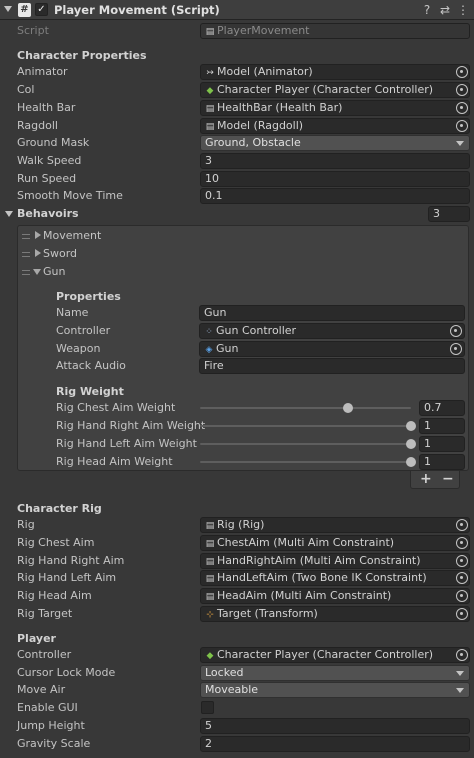 Image resolution: width=474 pixels, height=758 pixels. Describe the element at coordinates (116, 407) in the screenshot. I see `rig-weight-slider-label: Rig Chest Aim Weight` at that location.